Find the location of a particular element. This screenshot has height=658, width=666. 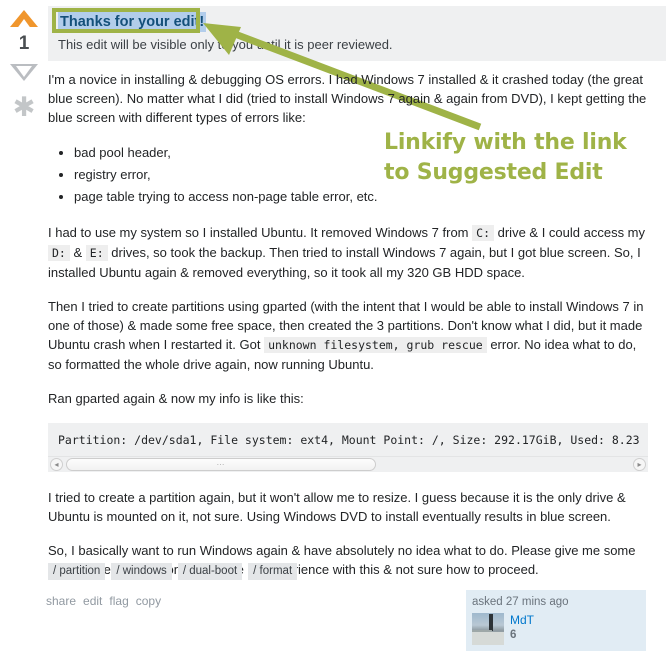

list-item: registry error, is located at coordinates (363, 175).